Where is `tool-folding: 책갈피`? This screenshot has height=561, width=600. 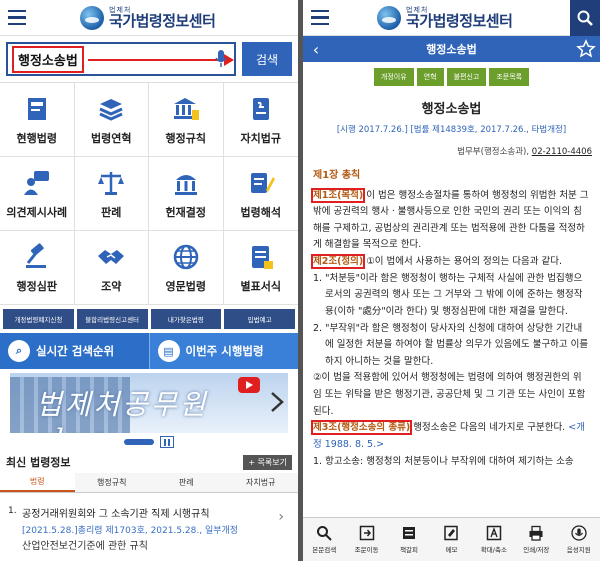 tool-folding: 책갈피 is located at coordinates (409, 539).